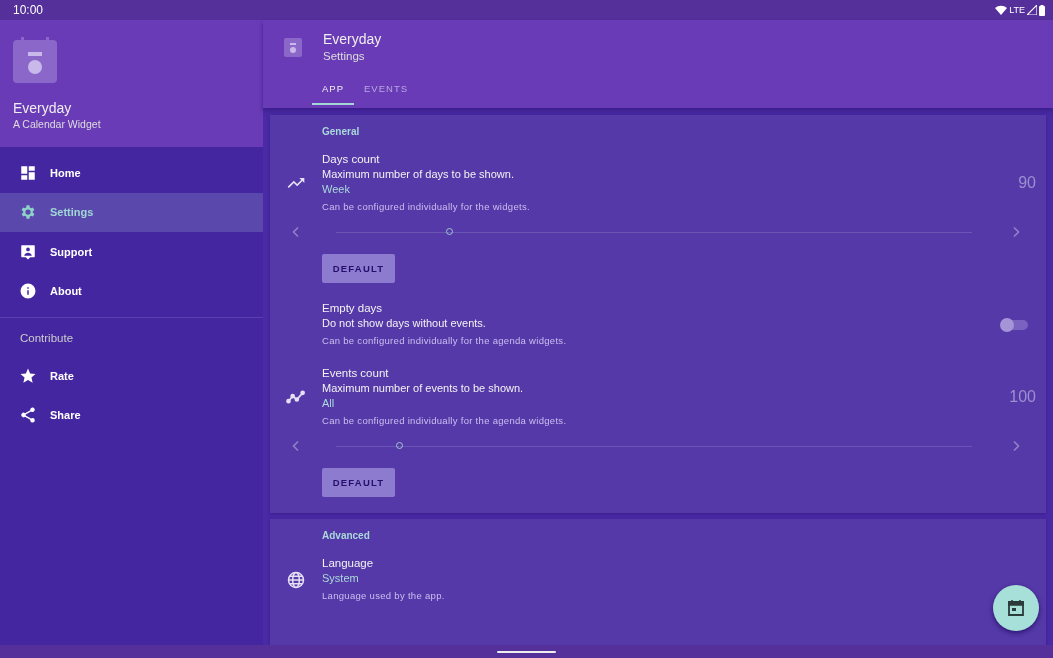  Describe the element at coordinates (404, 323) in the screenshot. I see `setting-summary: Do not show days without events.` at that location.